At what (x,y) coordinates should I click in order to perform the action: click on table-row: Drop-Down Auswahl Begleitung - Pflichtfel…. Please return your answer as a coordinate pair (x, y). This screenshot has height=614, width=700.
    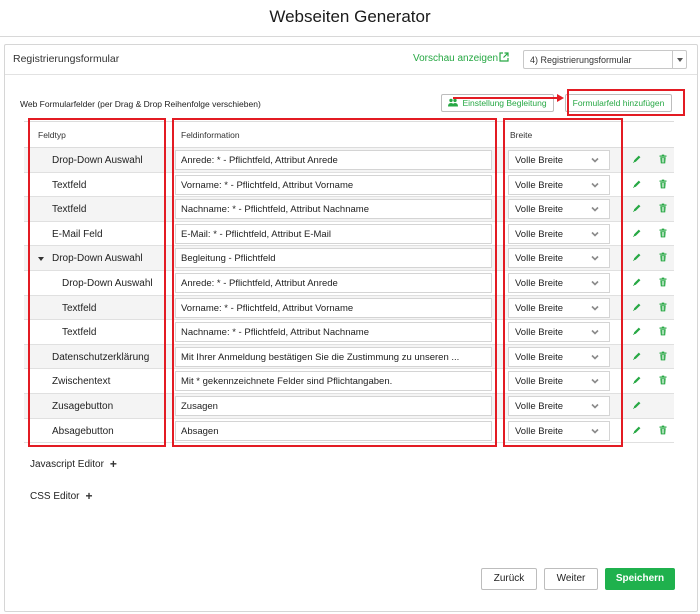
    Looking at the image, I should click on (349, 258).